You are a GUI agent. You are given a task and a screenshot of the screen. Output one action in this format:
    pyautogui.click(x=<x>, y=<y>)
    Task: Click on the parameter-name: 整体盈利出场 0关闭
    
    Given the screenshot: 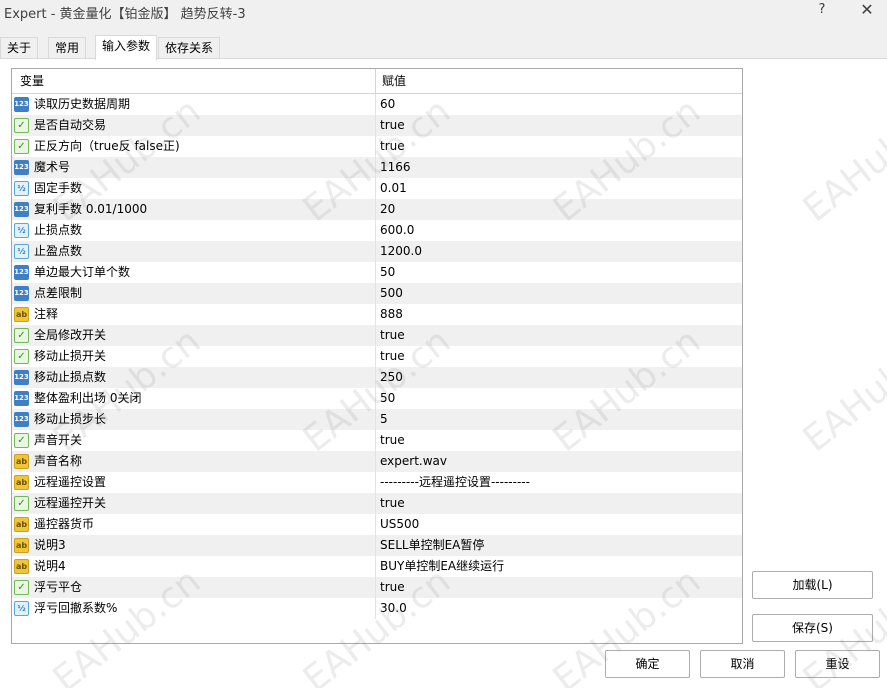 What is the action you would take?
    pyautogui.click(x=88, y=398)
    